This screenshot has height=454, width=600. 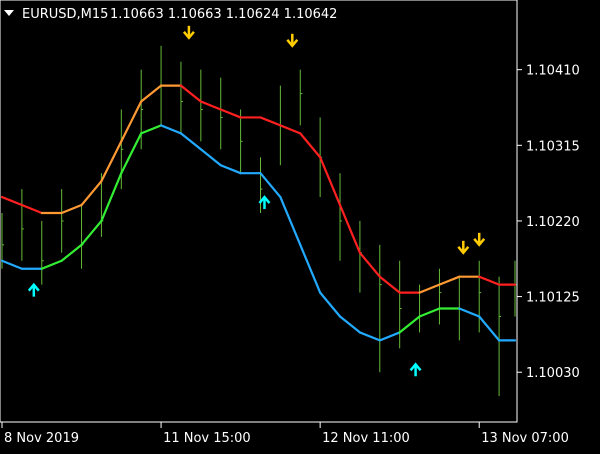 I want to click on x-tick-label: 12 Nov 11:00, so click(x=366, y=438).